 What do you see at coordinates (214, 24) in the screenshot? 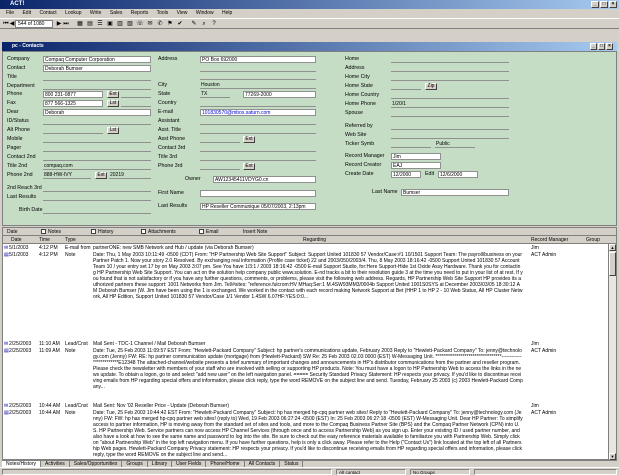
I see `help-icon: ?` at bounding box center [214, 24].